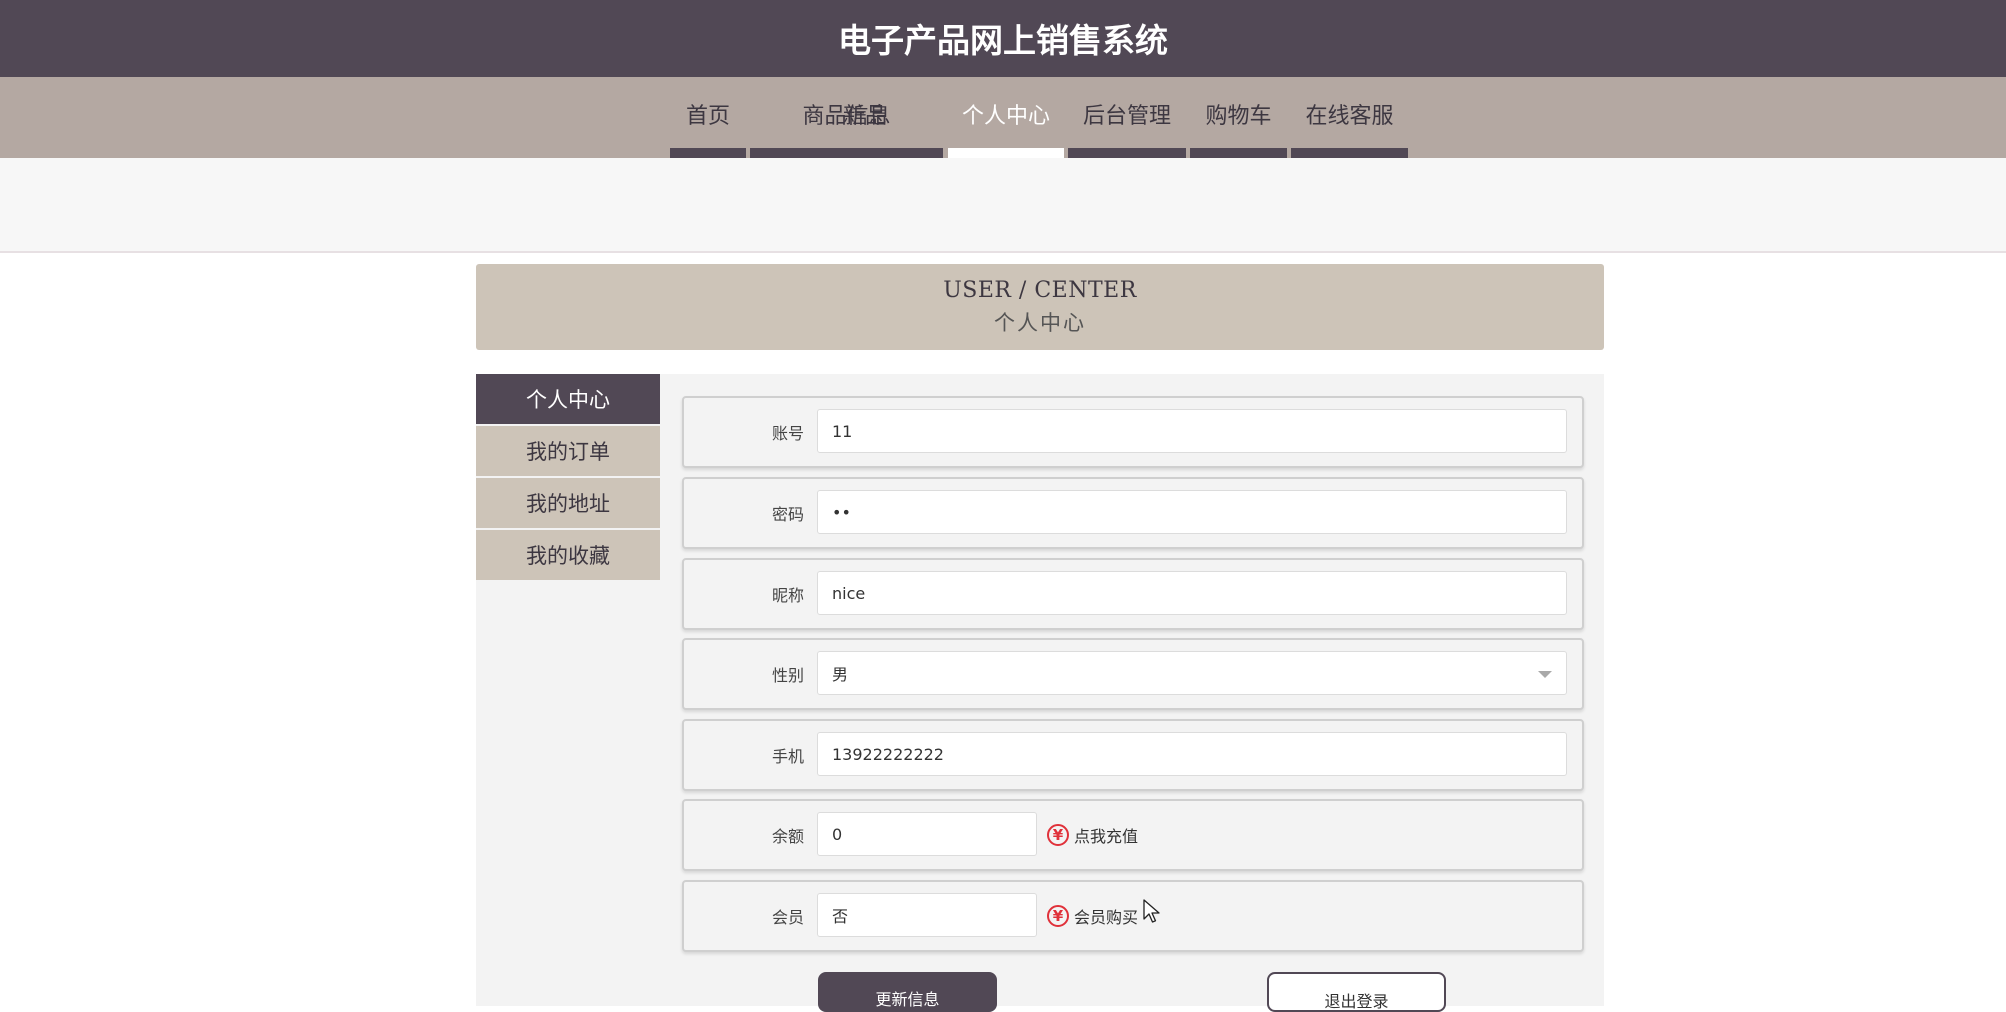  What do you see at coordinates (907, 992) in the screenshot?
I see `update-info-button: 更新信息` at bounding box center [907, 992].